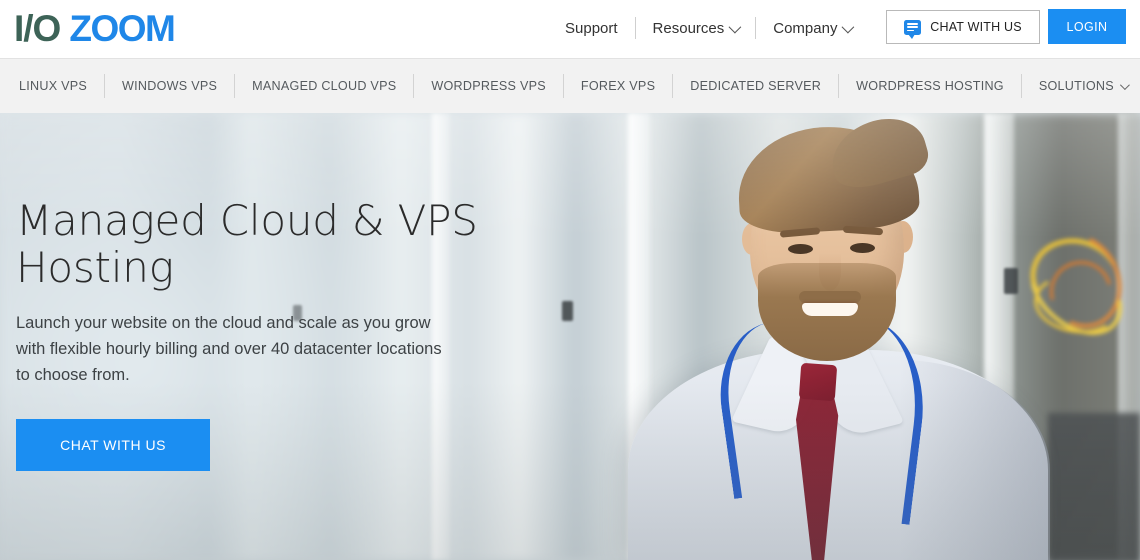 The width and height of the screenshot is (1140, 560). I want to click on subnav-item-dedicated-server: DEDICATED SERVER, so click(755, 86).